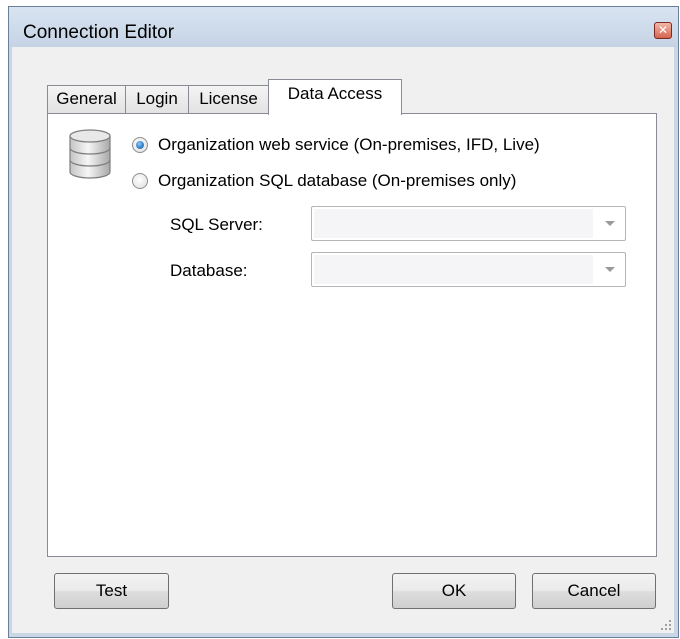 The image size is (680, 639). I want to click on close-icon: ✕, so click(663, 30).